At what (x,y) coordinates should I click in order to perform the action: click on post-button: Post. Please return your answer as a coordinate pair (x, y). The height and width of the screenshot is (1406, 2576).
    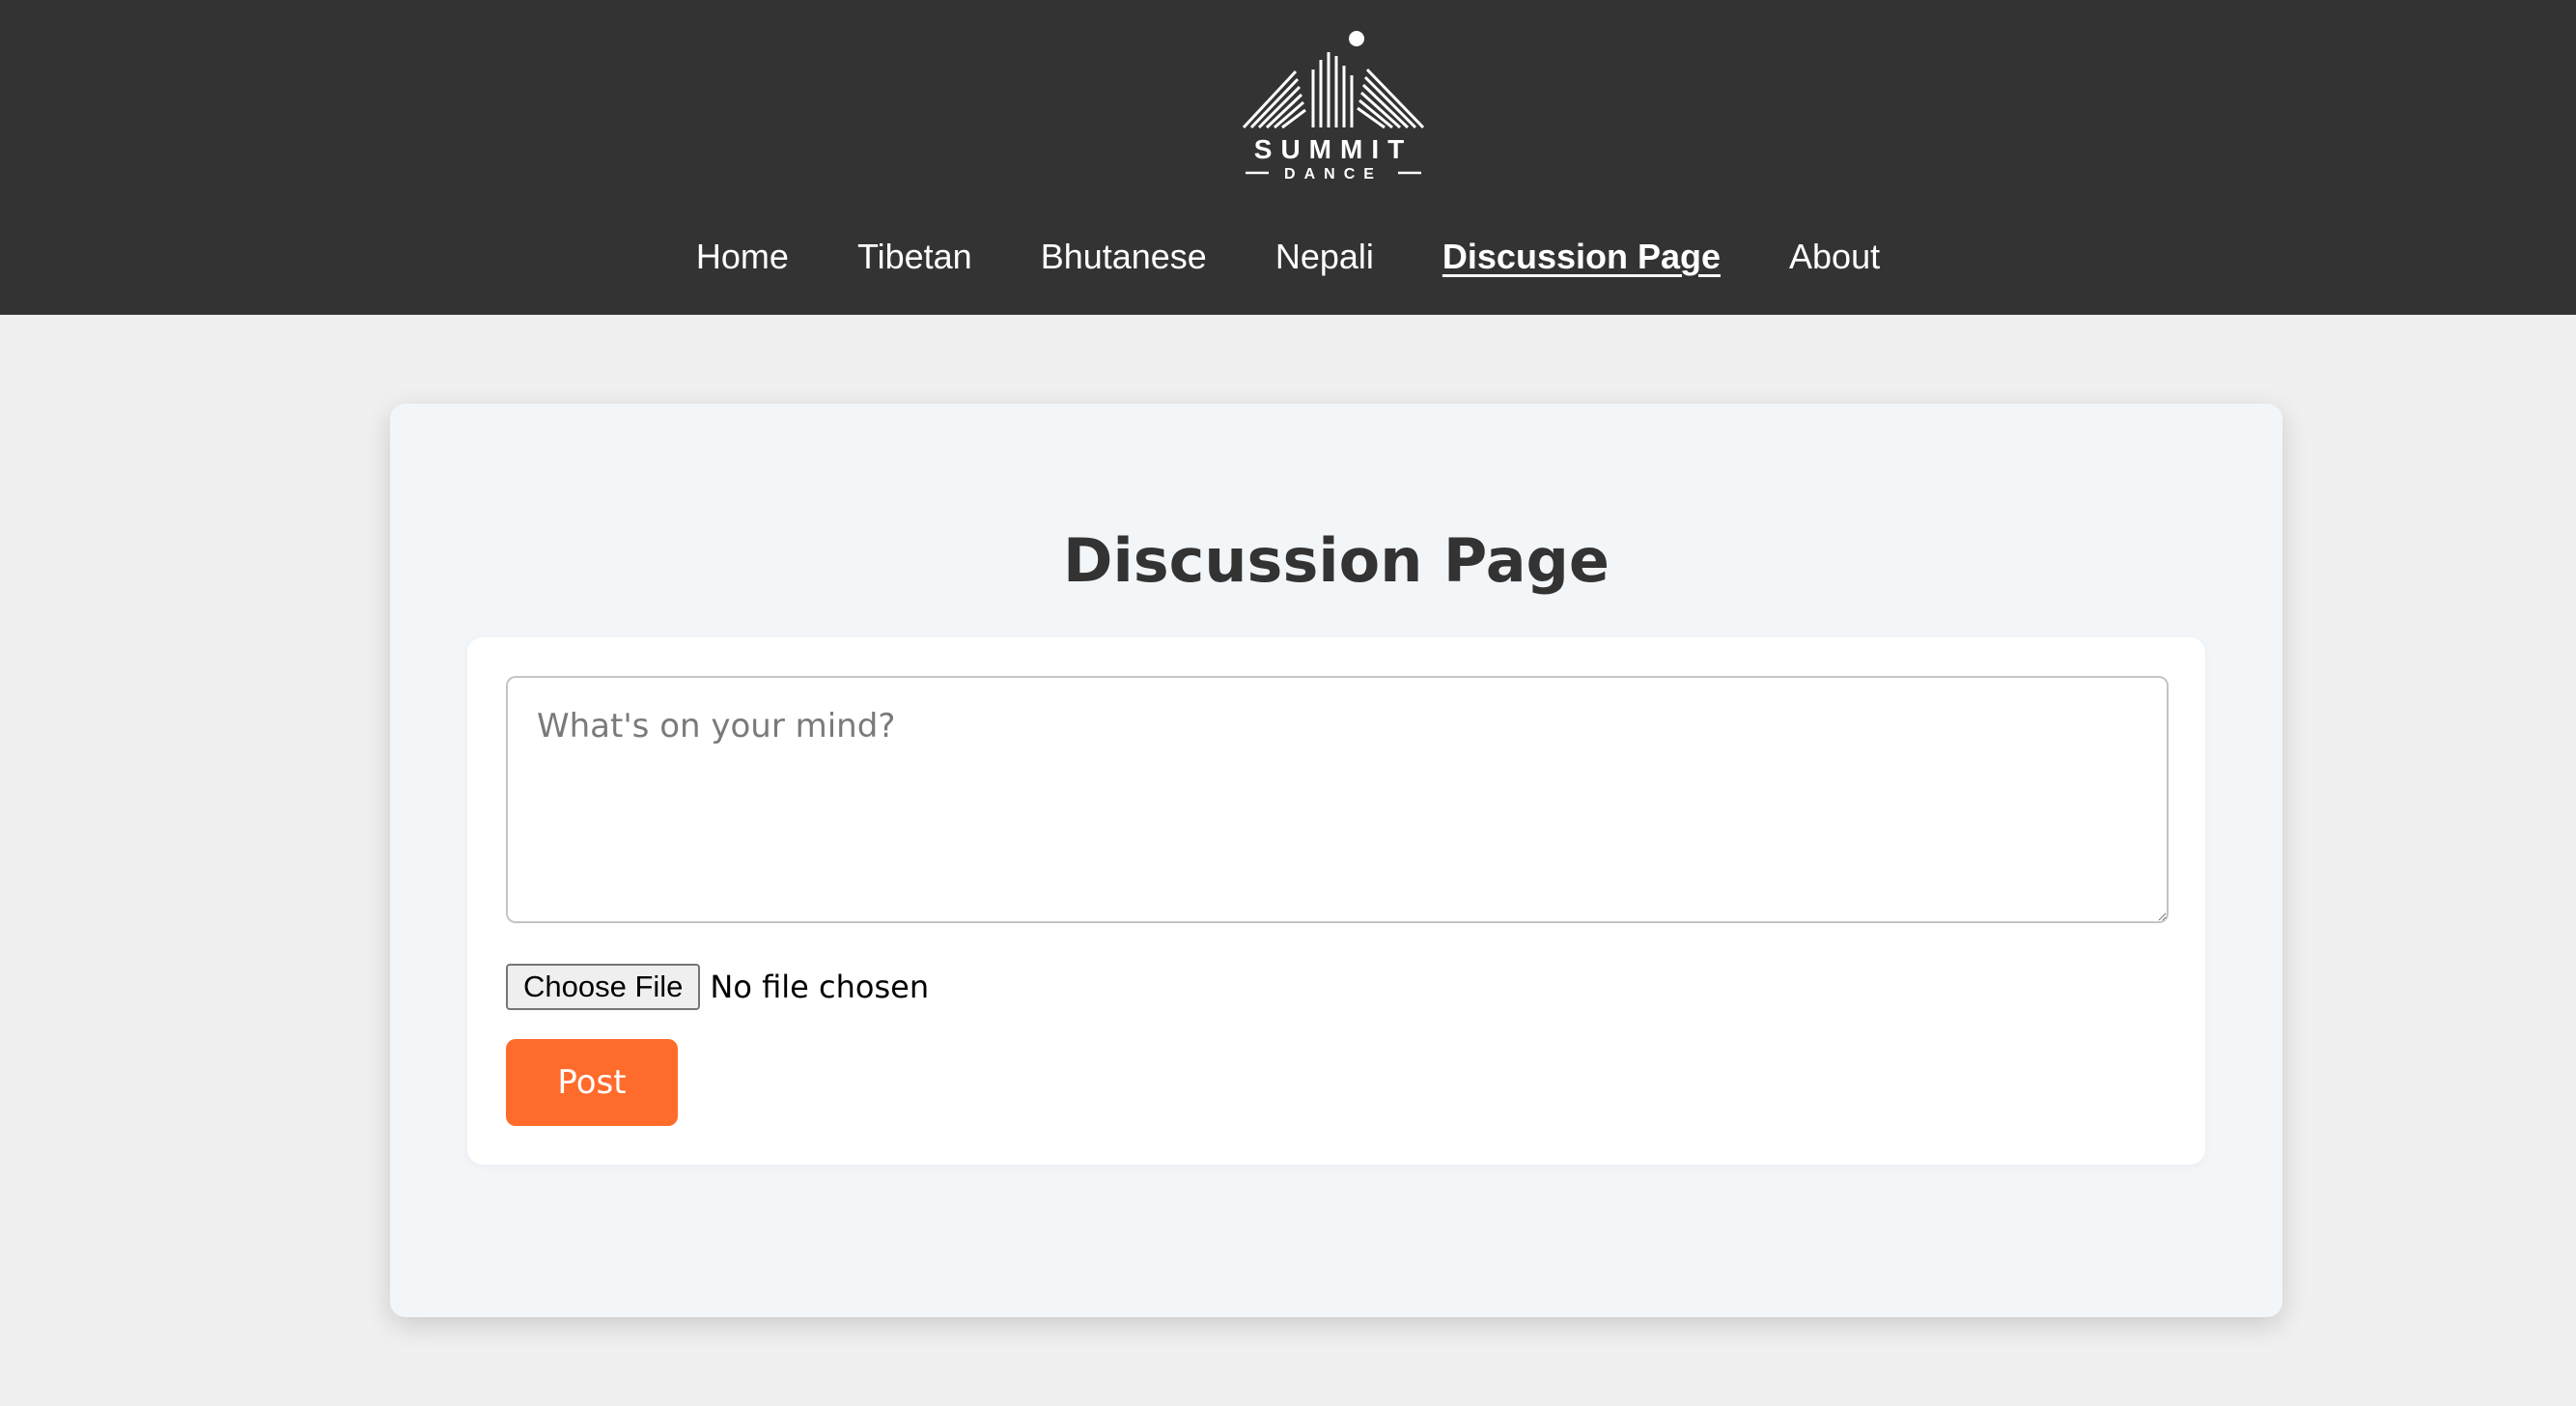
    Looking at the image, I should click on (592, 1082).